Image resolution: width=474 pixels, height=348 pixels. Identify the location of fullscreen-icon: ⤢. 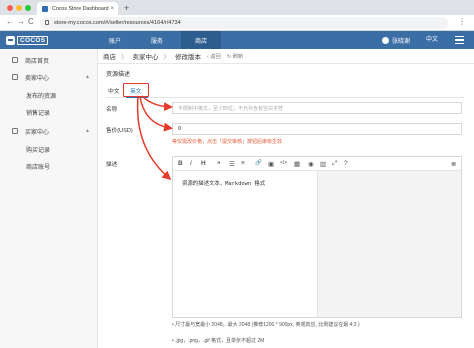
(334, 164).